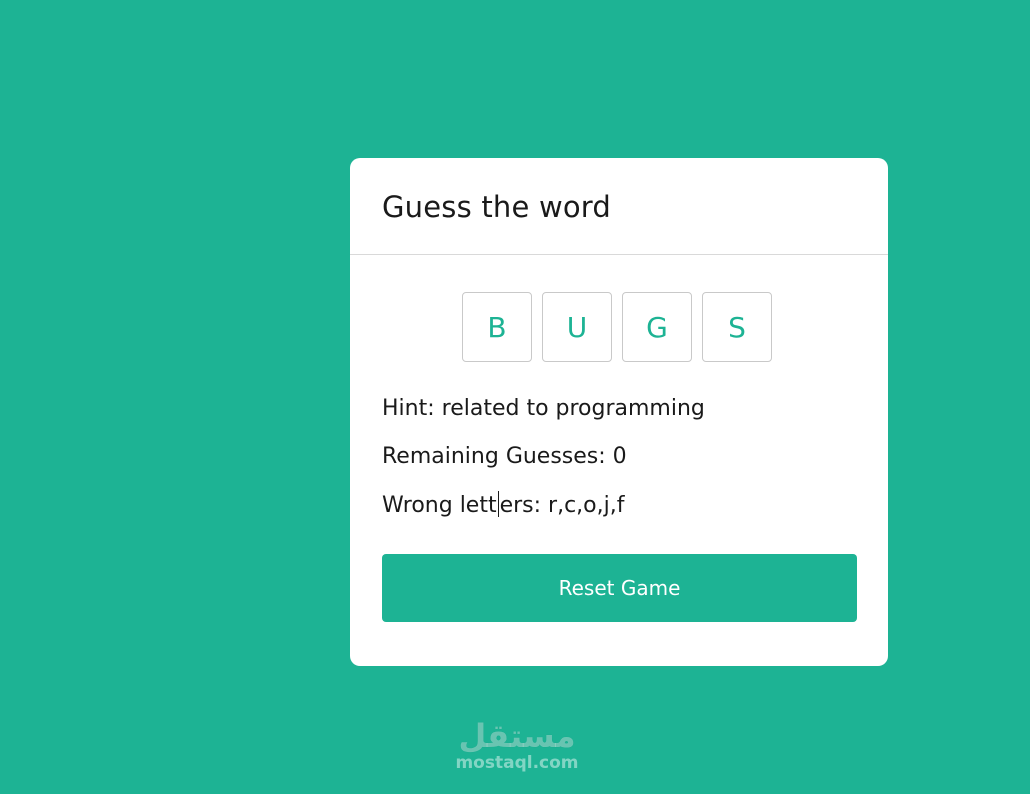  I want to click on wrong-letters-text: Wrong lett ers: r,c,o,j,f, so click(503, 504).